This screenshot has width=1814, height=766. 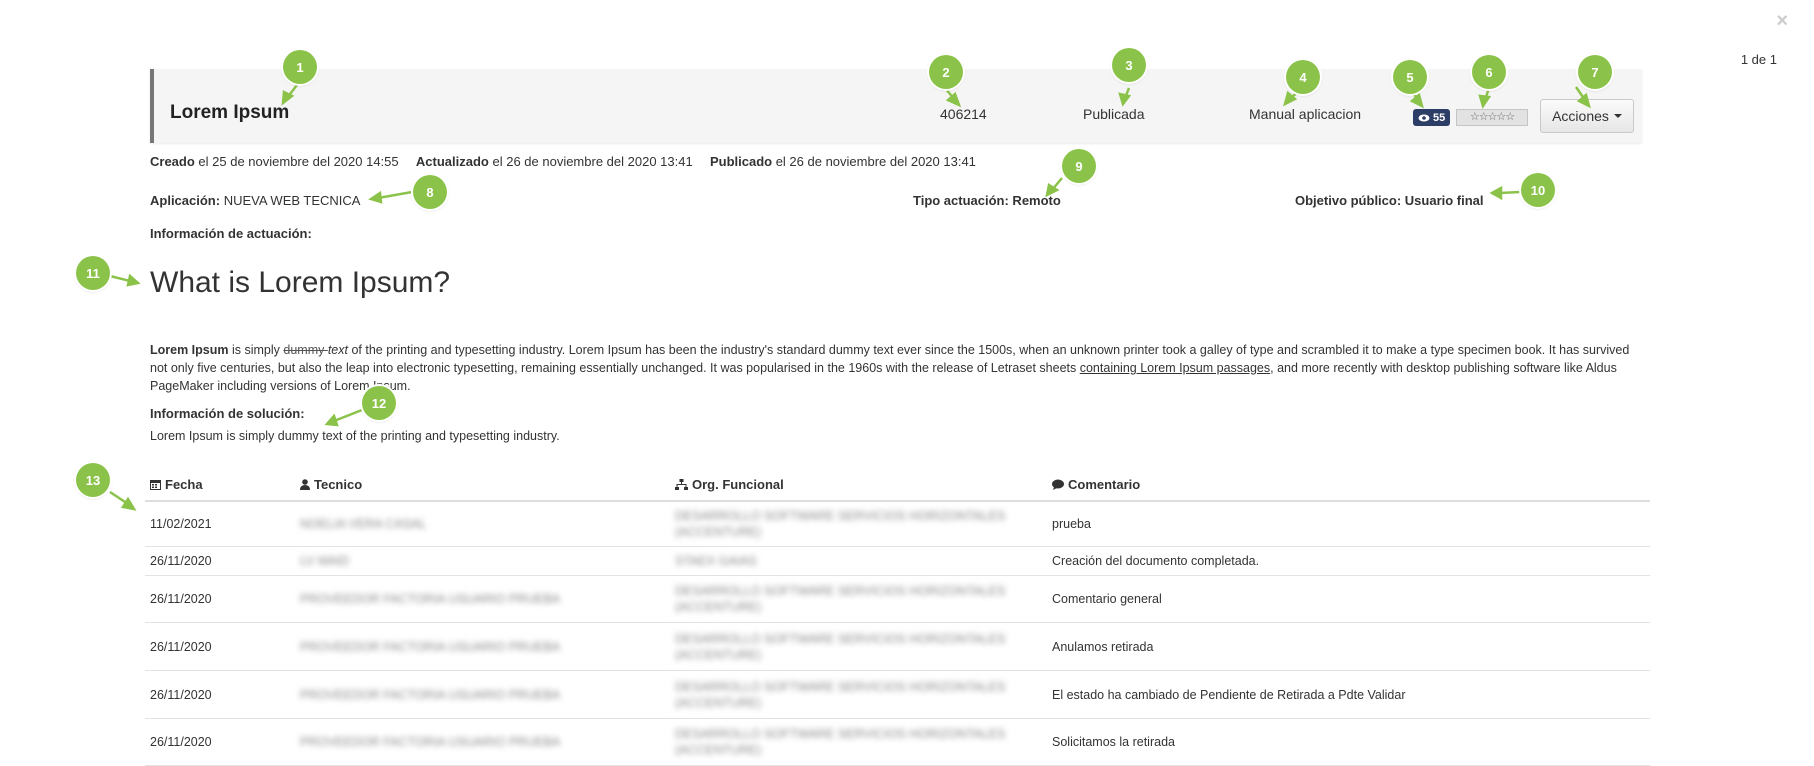 What do you see at coordinates (300, 67) in the screenshot?
I see `callout-1: 1` at bounding box center [300, 67].